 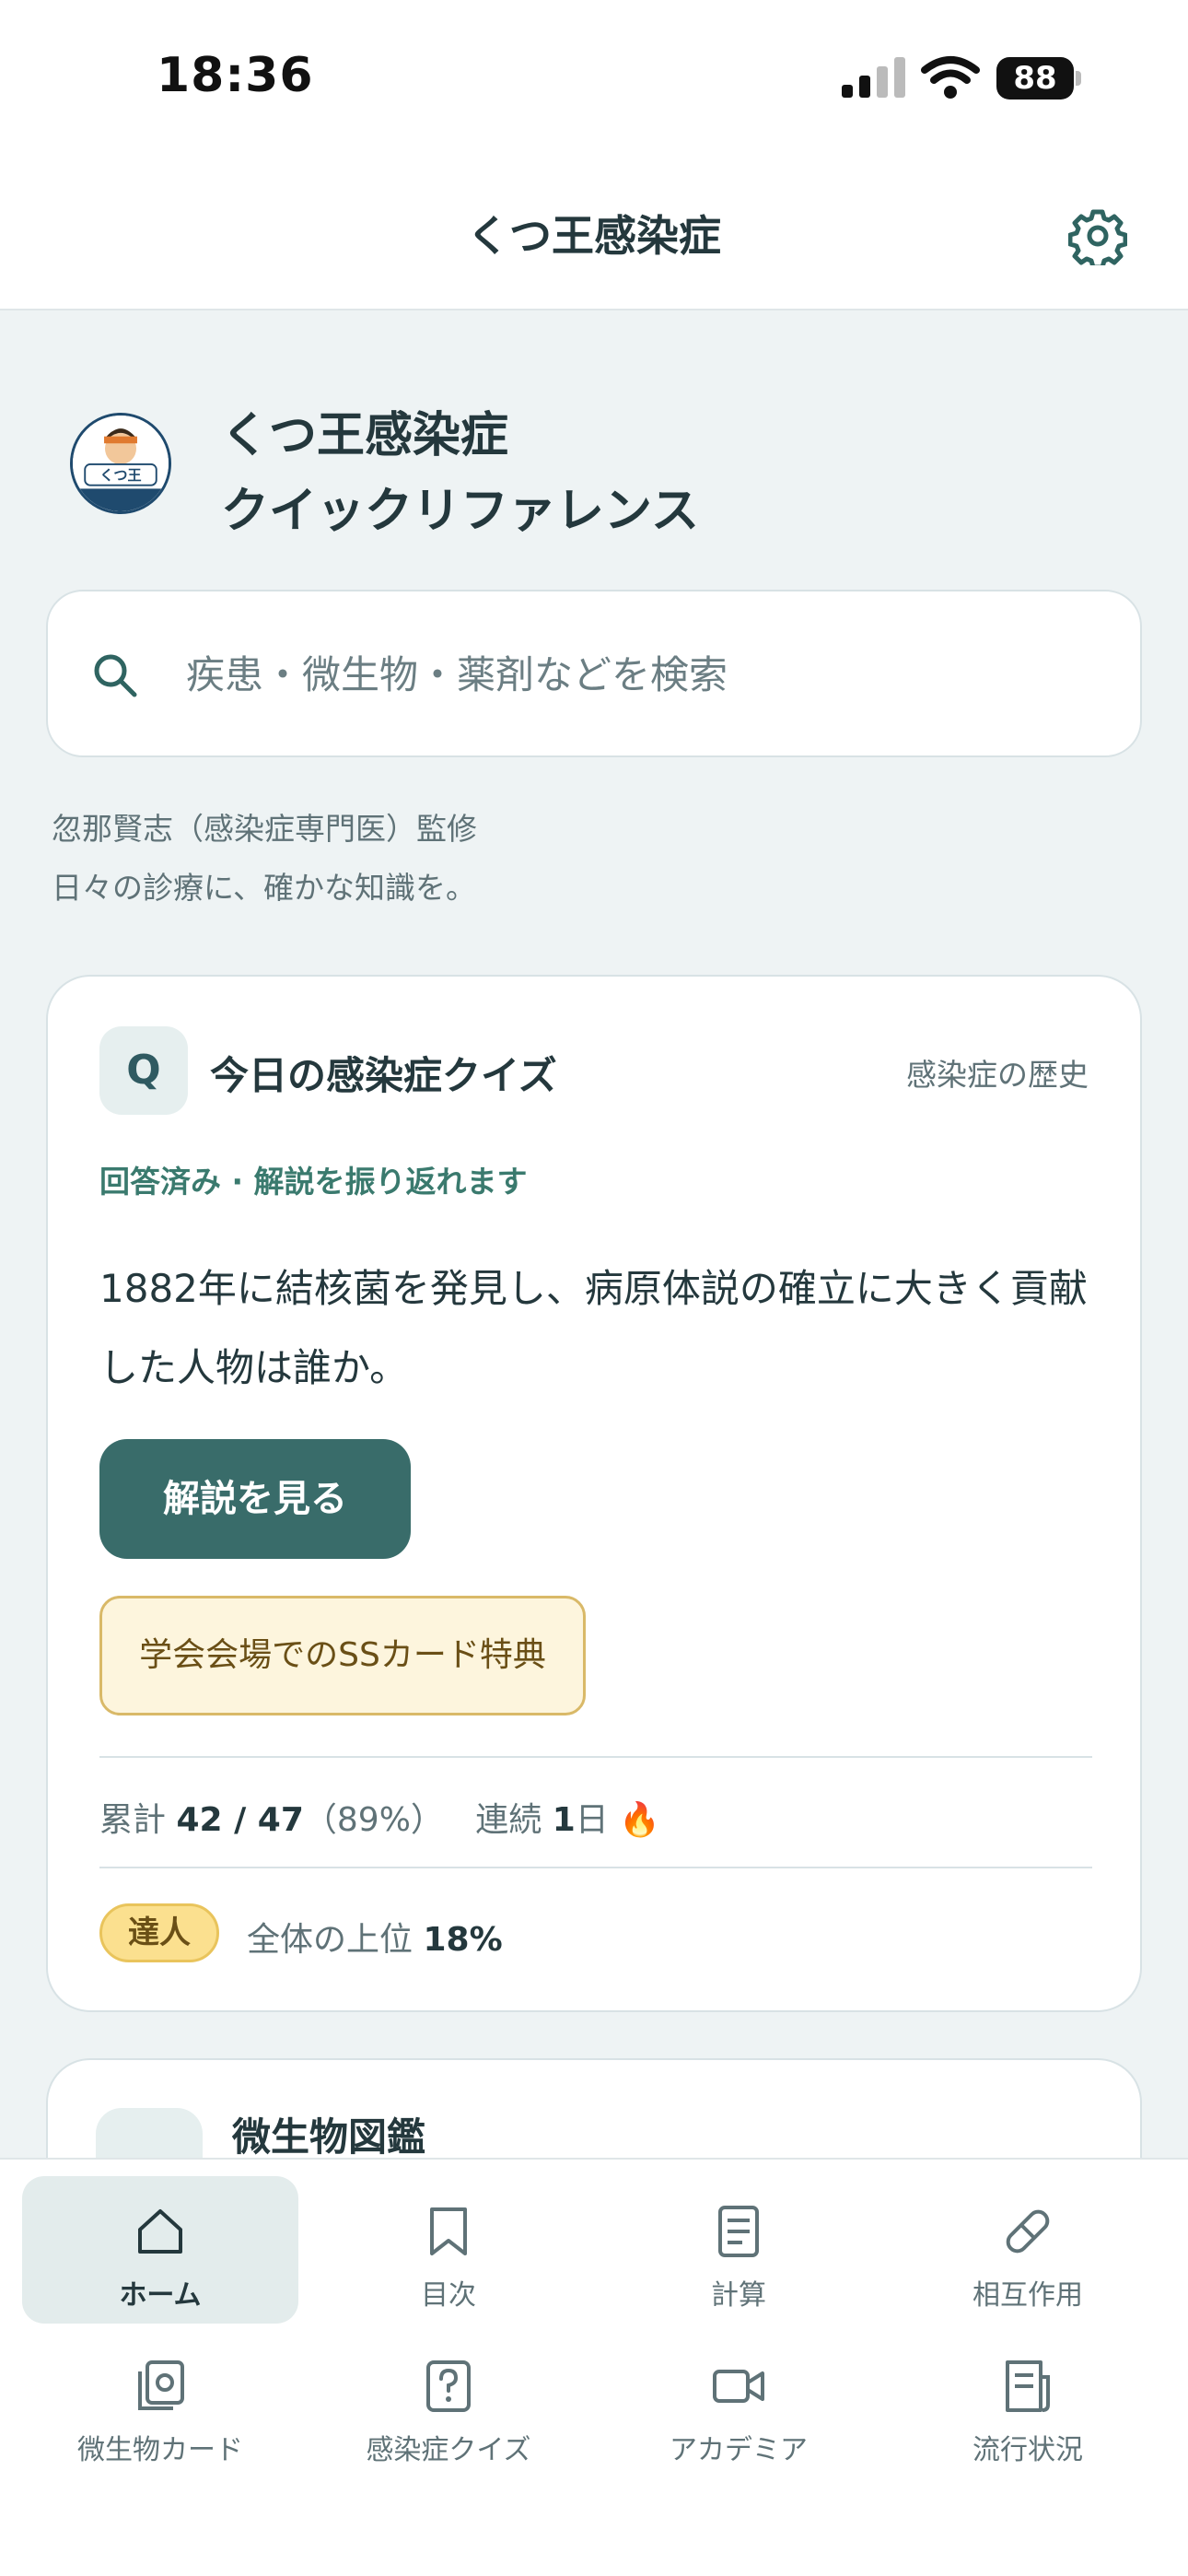 What do you see at coordinates (133, 1820) in the screenshot?
I see `stats-total-label: 累計` at bounding box center [133, 1820].